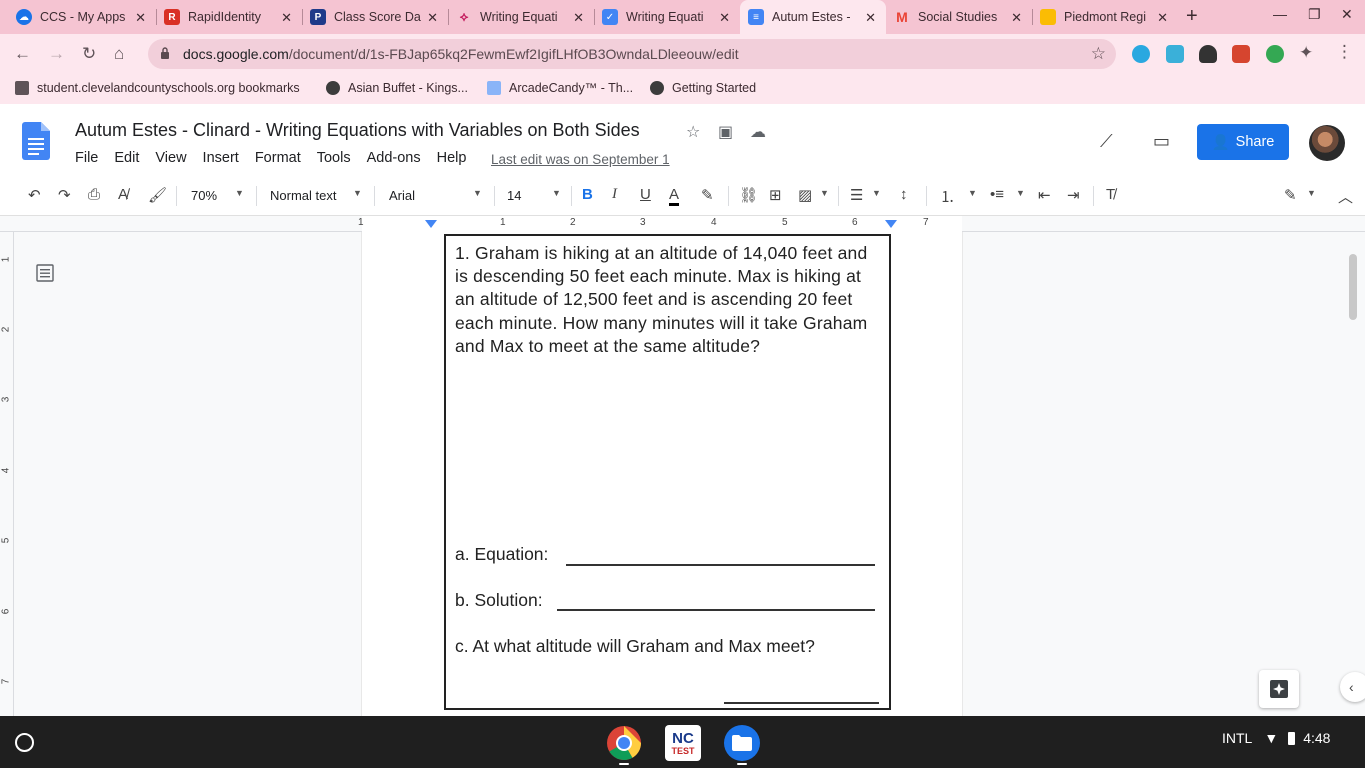 Image resolution: width=1365 pixels, height=768 pixels. I want to click on extension-robot-icon, so click(1208, 54).